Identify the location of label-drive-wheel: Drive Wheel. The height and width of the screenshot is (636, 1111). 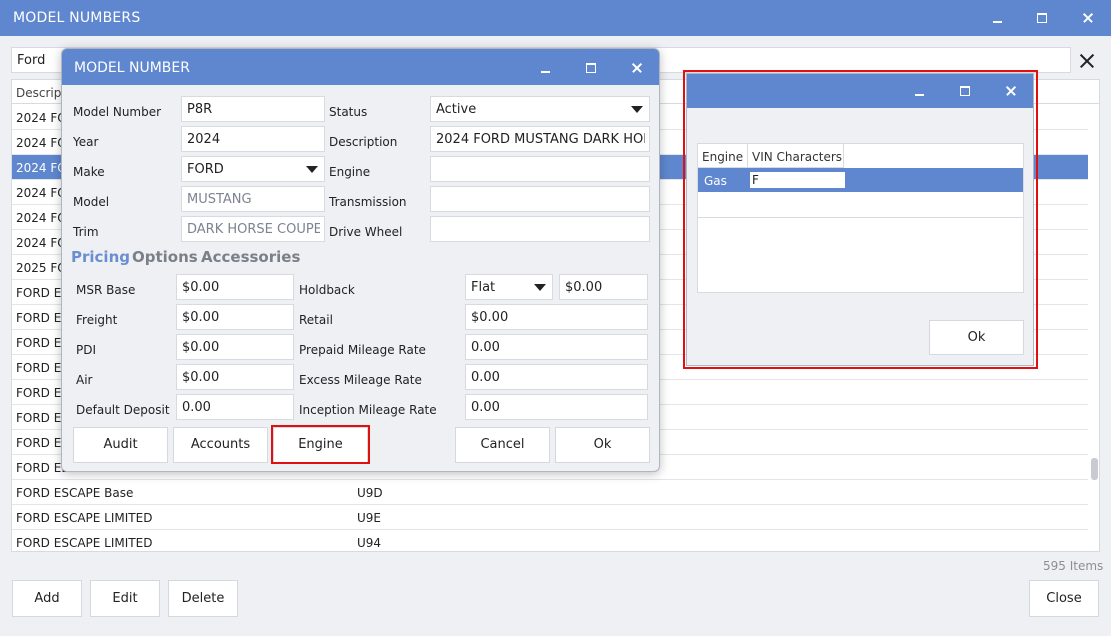
(366, 232).